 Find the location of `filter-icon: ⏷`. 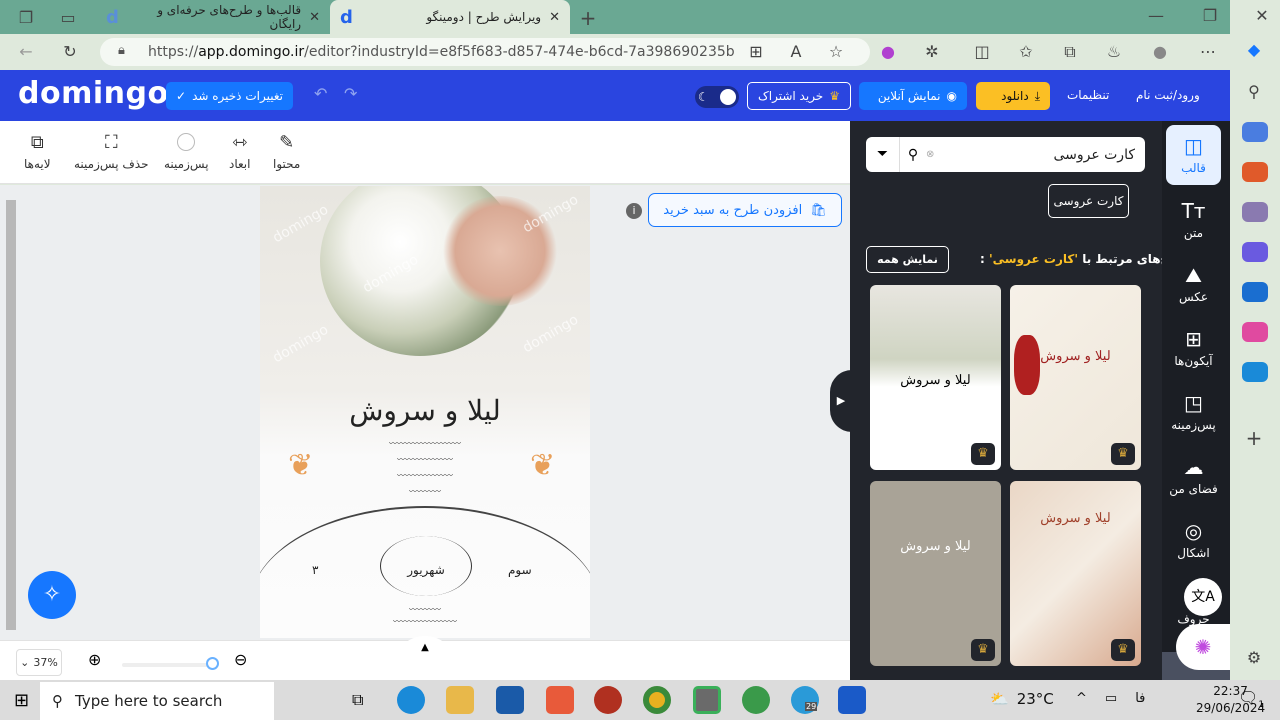

filter-icon: ⏷ is located at coordinates (883, 154).